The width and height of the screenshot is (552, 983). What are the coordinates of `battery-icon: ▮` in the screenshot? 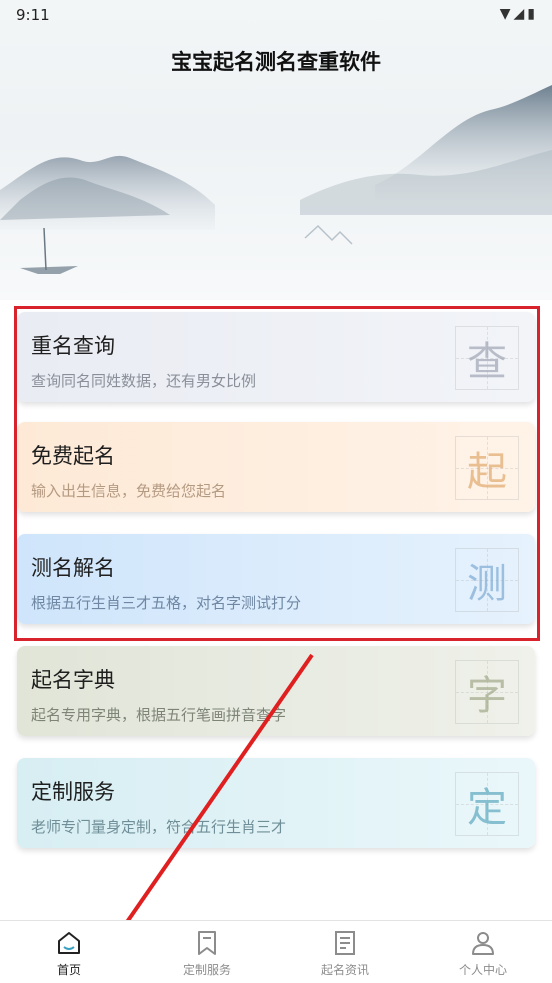 It's located at (532, 14).